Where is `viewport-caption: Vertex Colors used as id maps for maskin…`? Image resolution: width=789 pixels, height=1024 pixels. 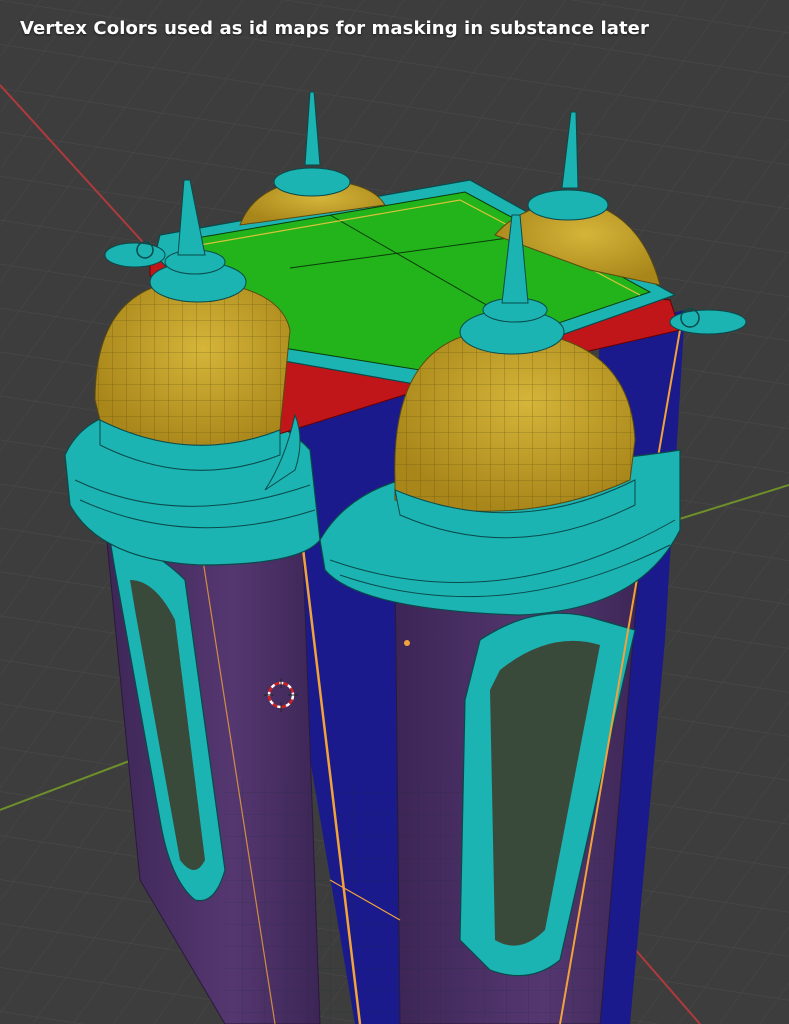
viewport-caption: Vertex Colors used as id maps for maskin… is located at coordinates (334, 28).